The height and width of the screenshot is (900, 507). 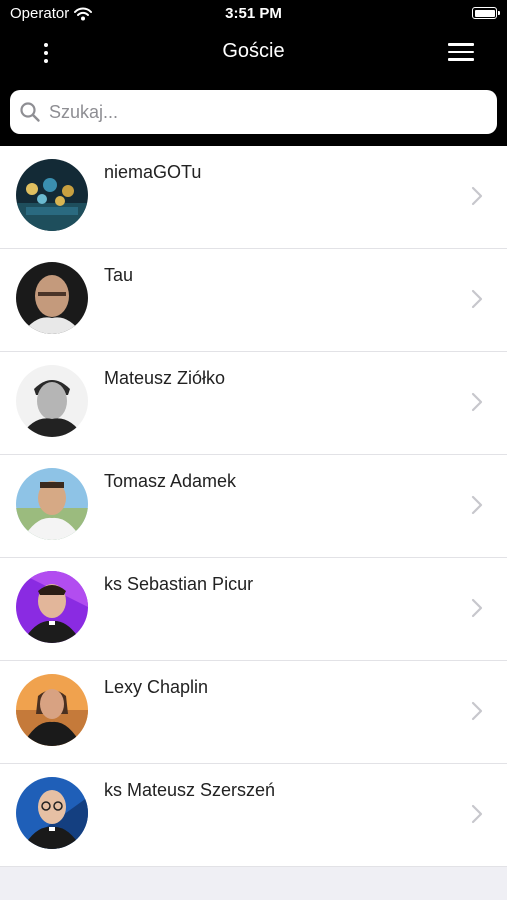 I want to click on page-title: Goście, so click(x=253, y=51).